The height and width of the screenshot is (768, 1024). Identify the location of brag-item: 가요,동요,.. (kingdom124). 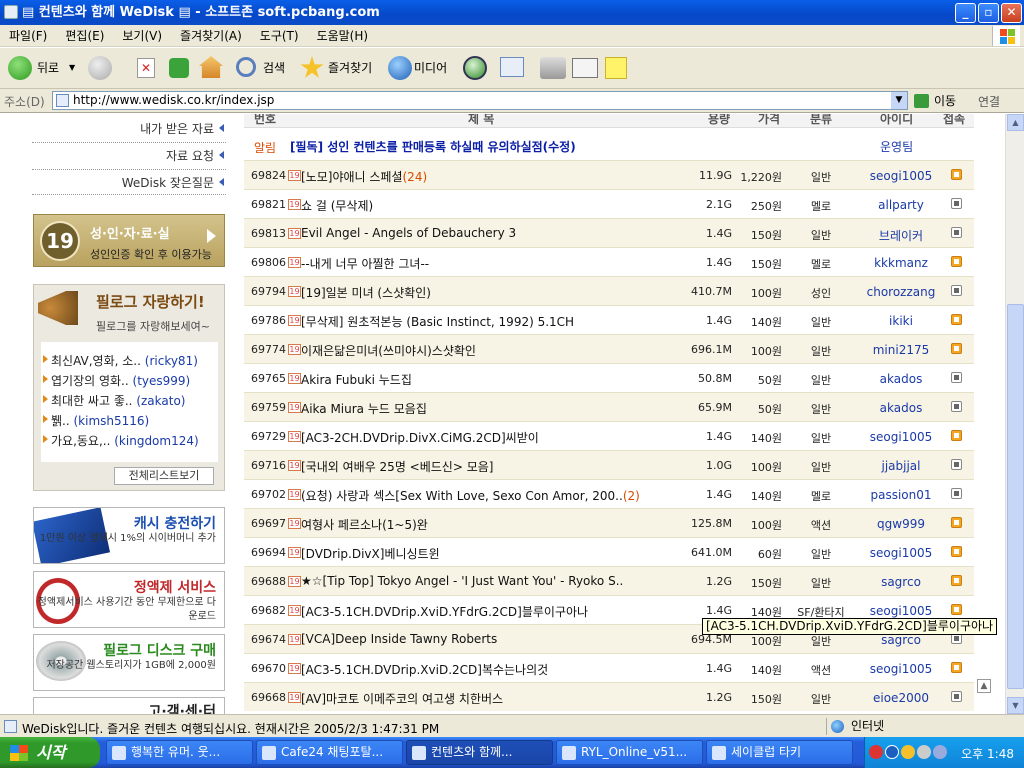
(121, 440).